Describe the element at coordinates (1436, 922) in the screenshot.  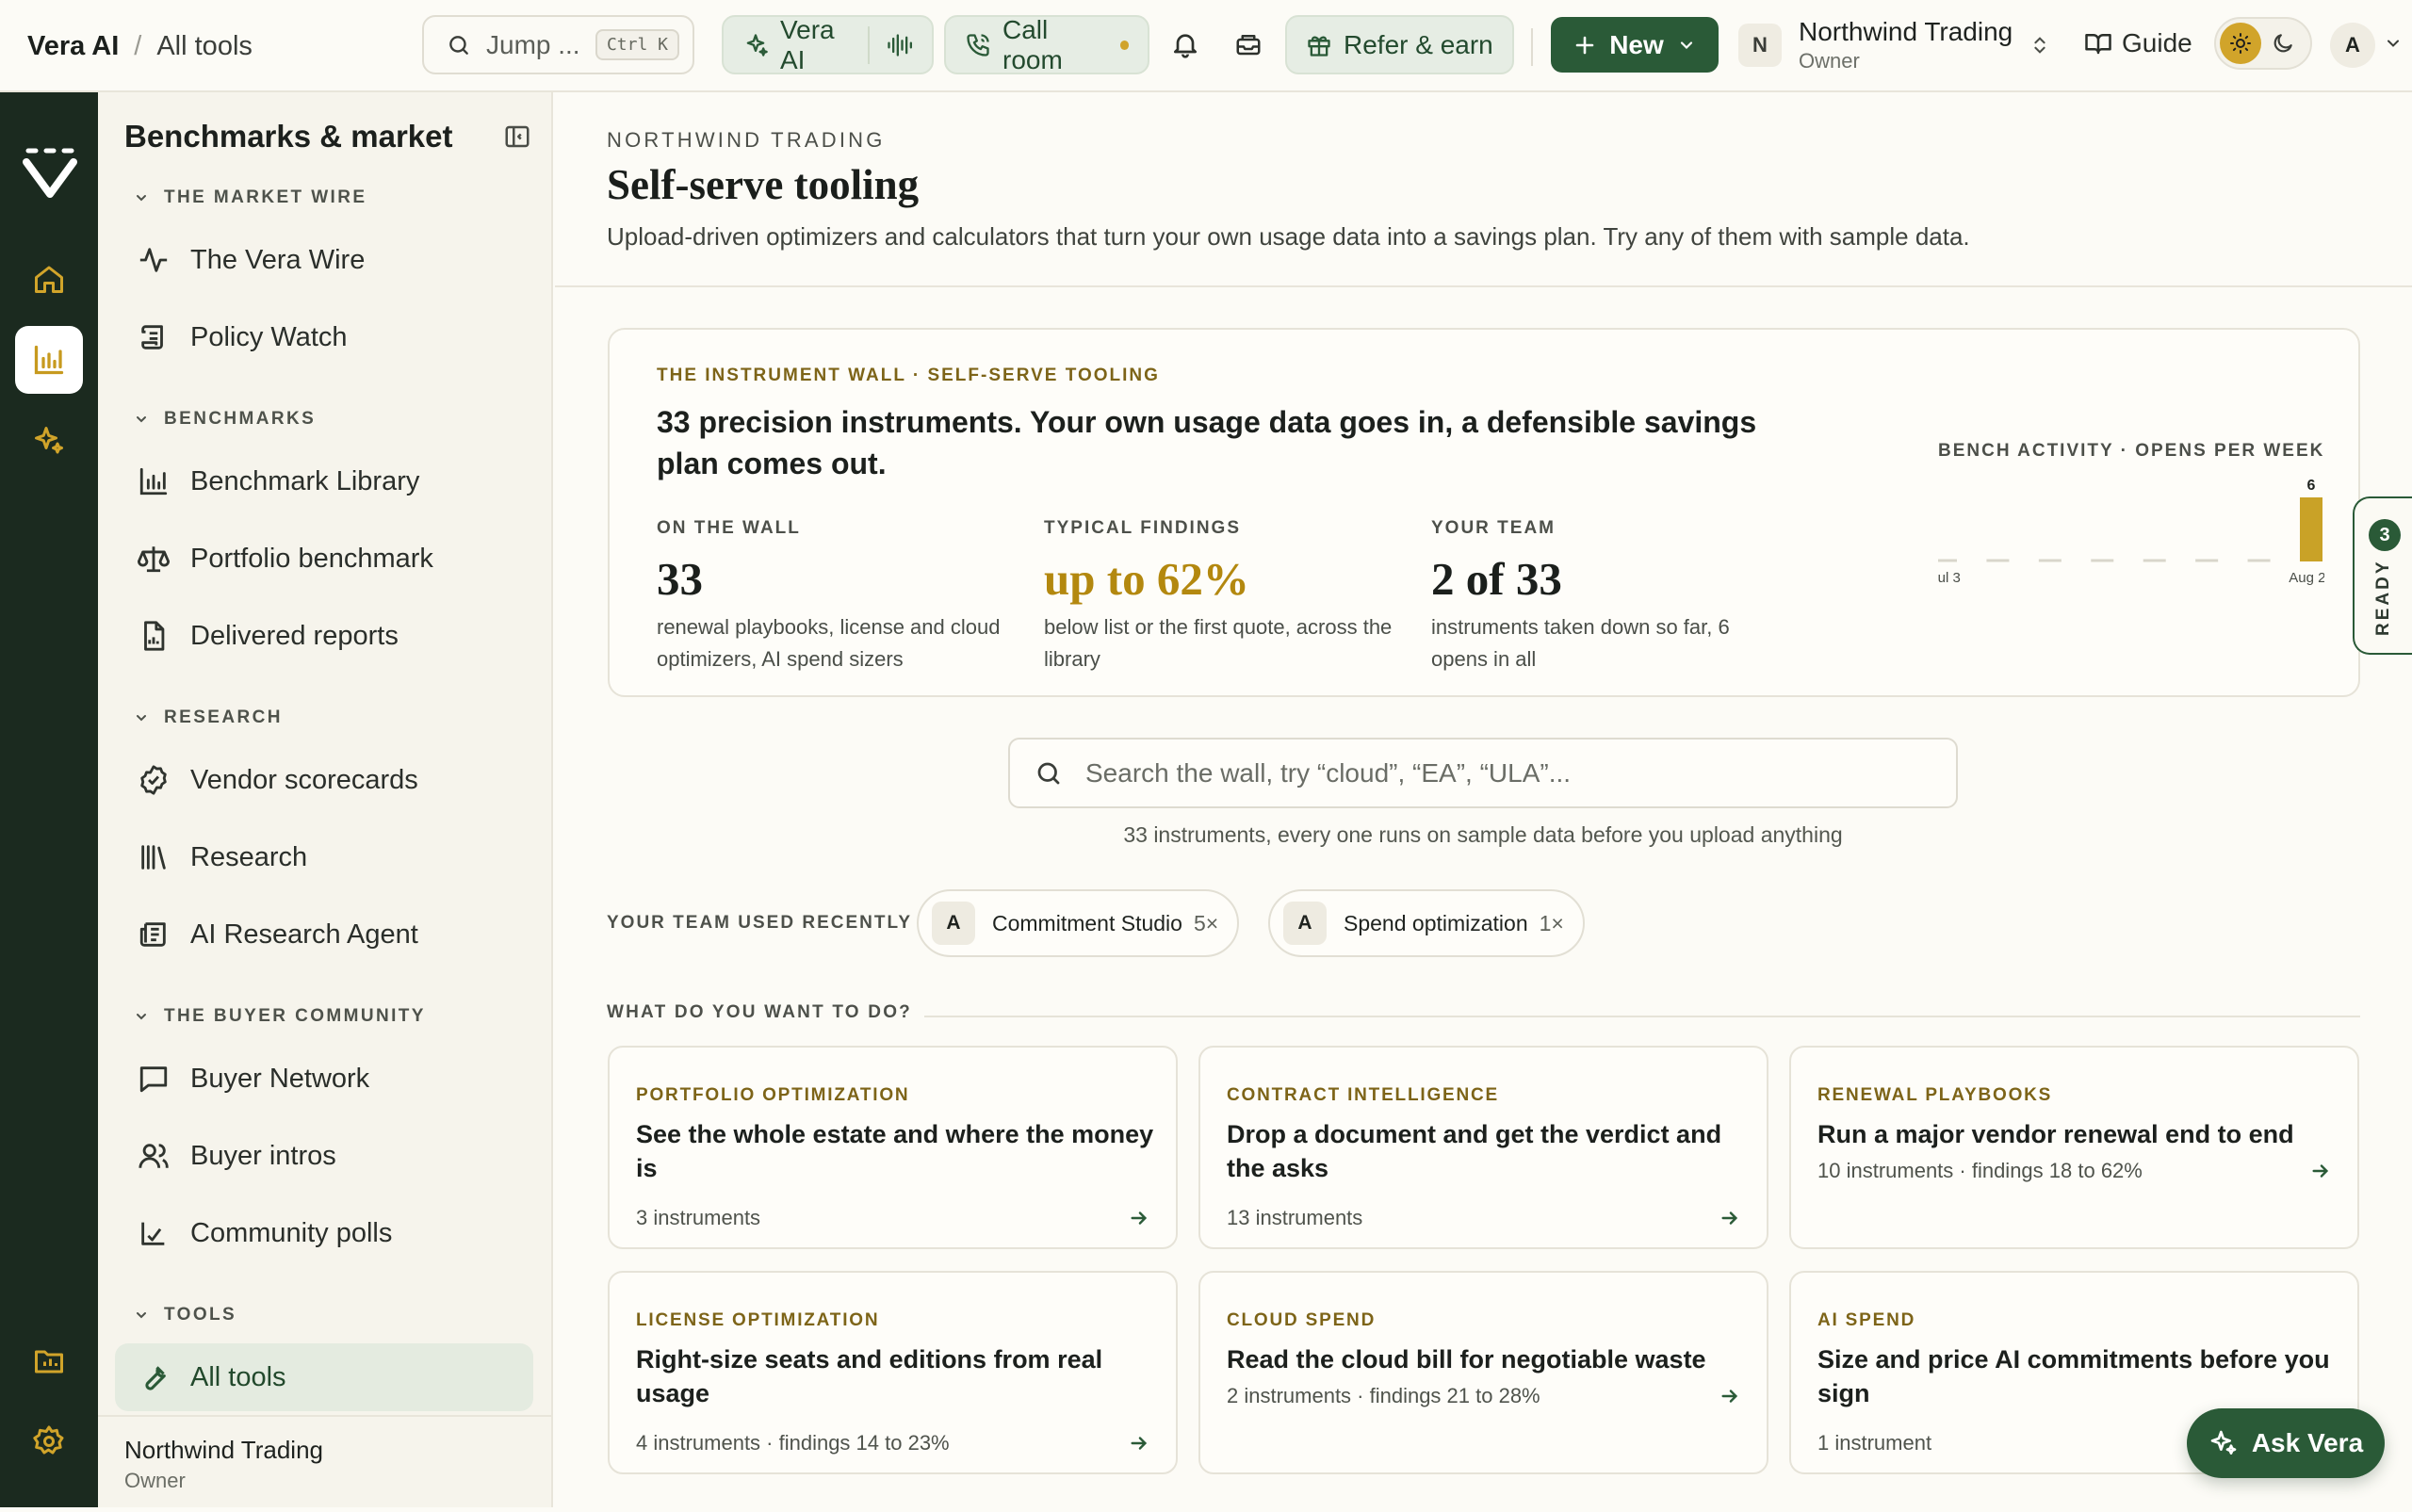
I see `chip-name: Spend optimization` at that location.